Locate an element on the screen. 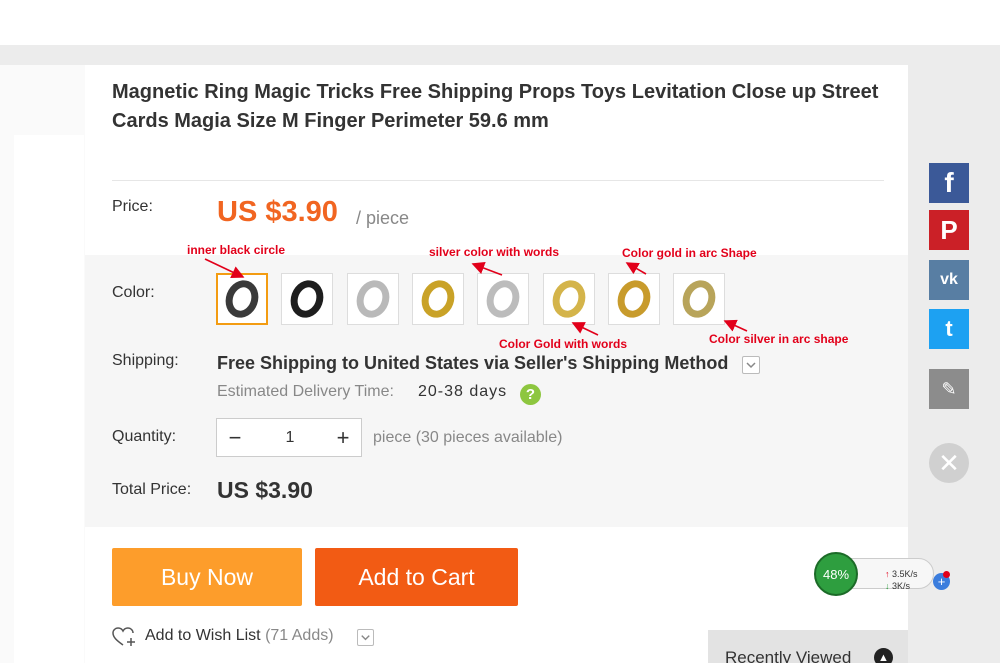 This screenshot has width=1000, height=663. annotation-gold-arc: Color gold in arc Shape is located at coordinates (689, 253).